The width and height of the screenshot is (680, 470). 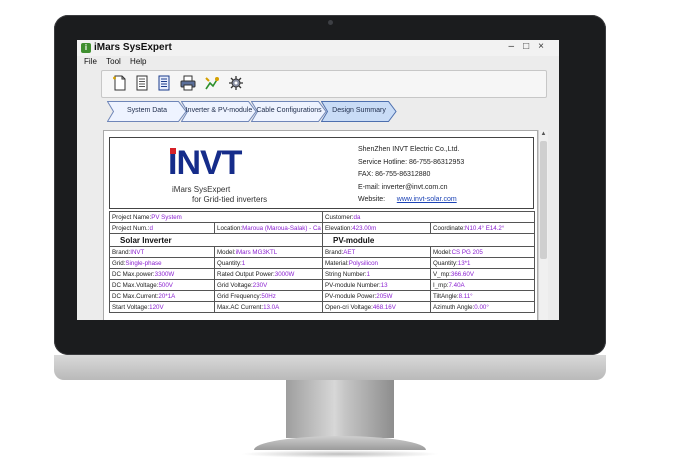 What do you see at coordinates (188, 83) in the screenshot?
I see `print-icon` at bounding box center [188, 83].